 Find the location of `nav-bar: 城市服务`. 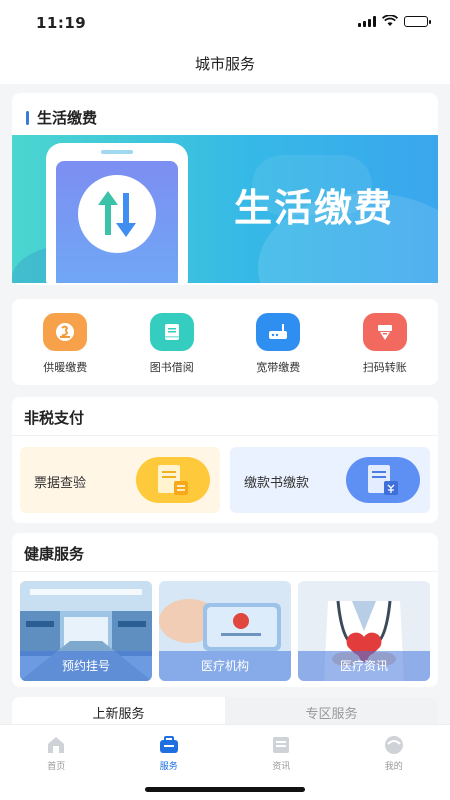

nav-bar: 城市服务 is located at coordinates (225, 64).